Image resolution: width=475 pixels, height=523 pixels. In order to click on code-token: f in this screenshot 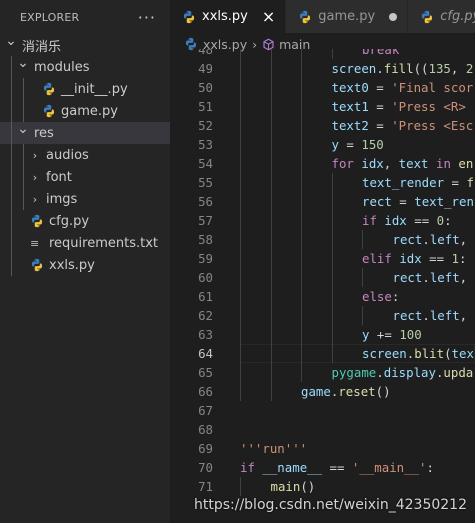, I will do `click(470, 182)`.